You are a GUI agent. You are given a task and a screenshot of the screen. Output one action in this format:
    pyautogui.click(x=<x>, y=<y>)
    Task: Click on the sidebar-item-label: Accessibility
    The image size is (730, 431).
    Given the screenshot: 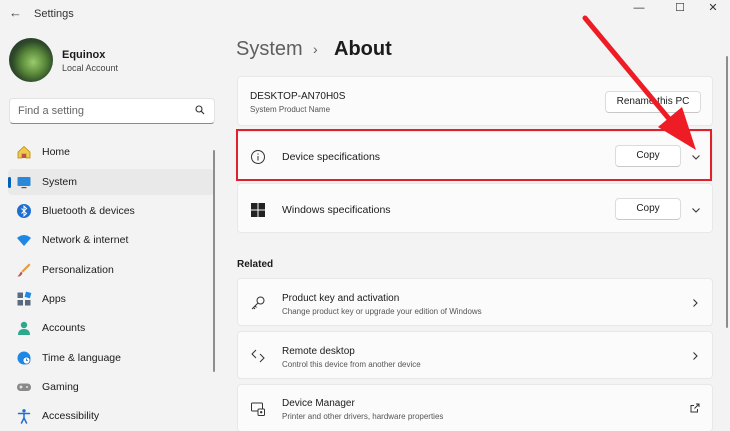 What is the action you would take?
    pyautogui.click(x=71, y=416)
    